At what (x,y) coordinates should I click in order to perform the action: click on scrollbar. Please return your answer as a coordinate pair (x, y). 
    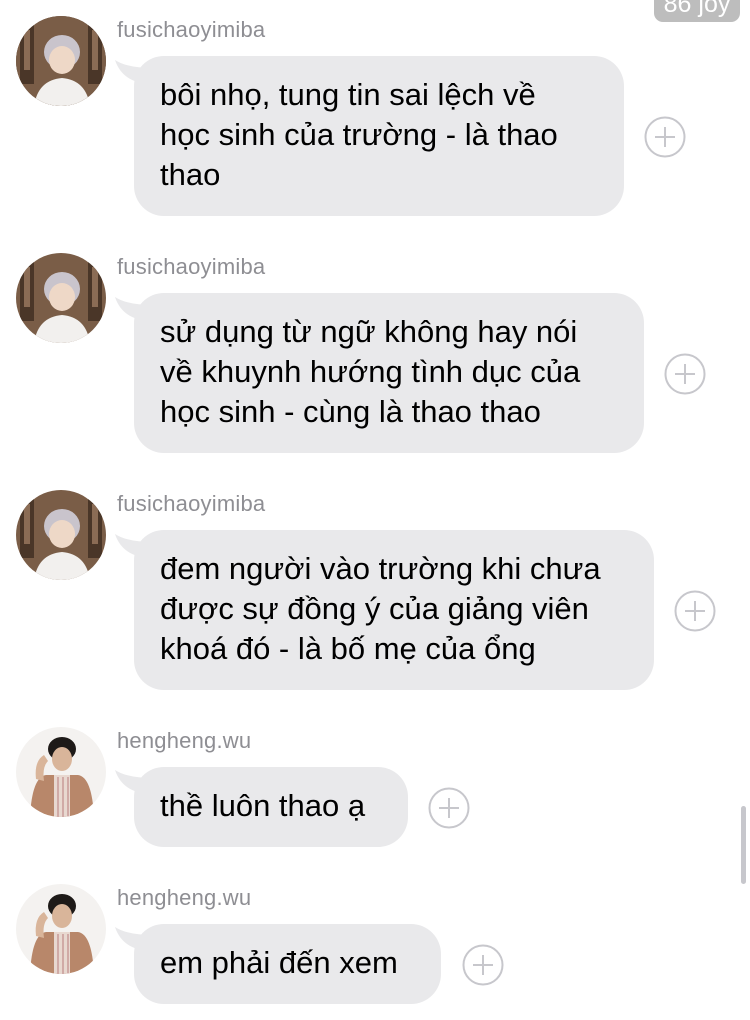
    Looking at the image, I should click on (743, 845).